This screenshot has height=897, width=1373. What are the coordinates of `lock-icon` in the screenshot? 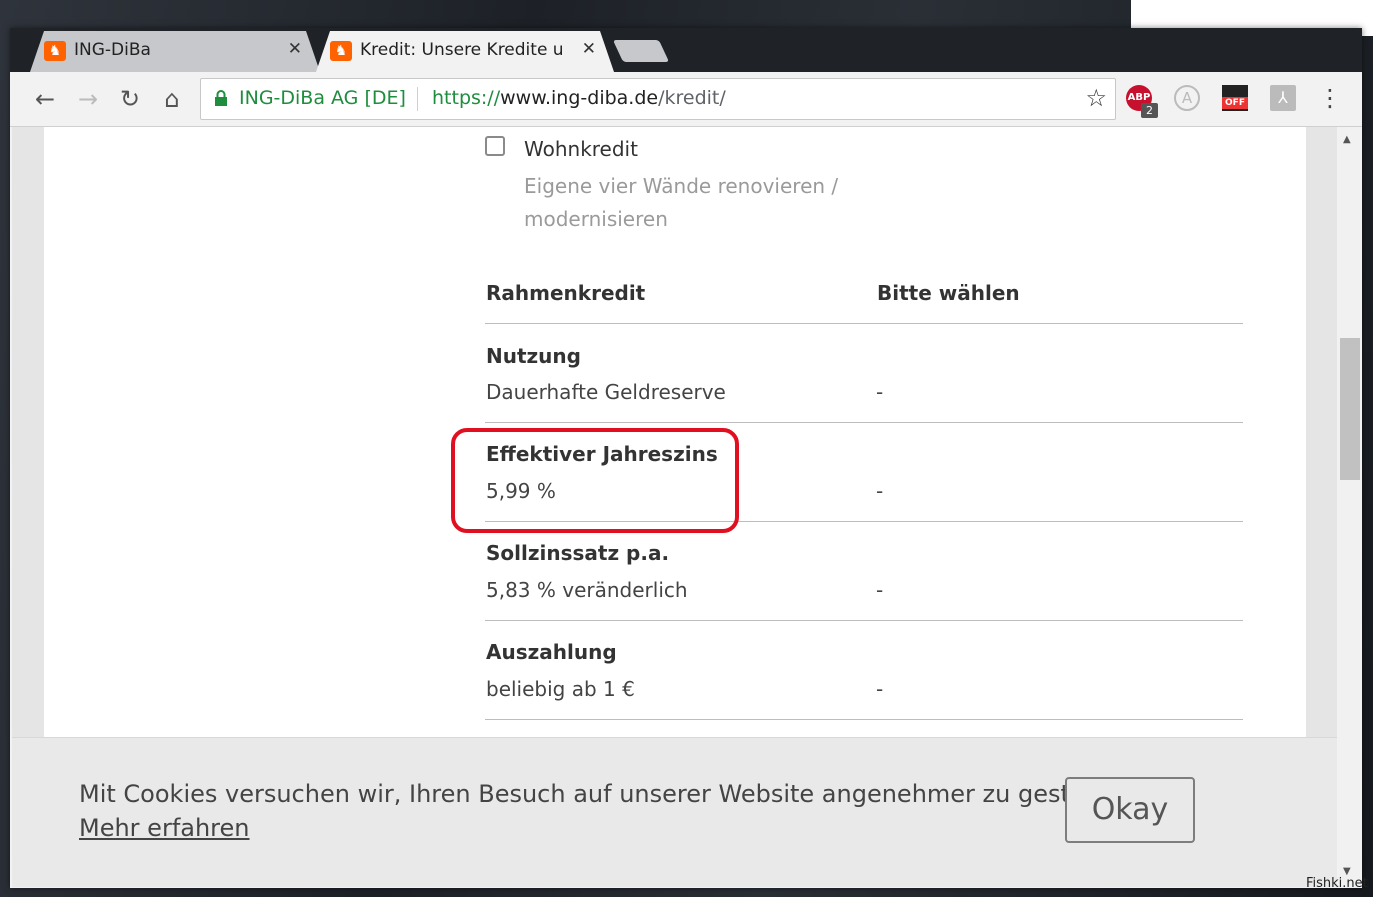 It's located at (221, 98).